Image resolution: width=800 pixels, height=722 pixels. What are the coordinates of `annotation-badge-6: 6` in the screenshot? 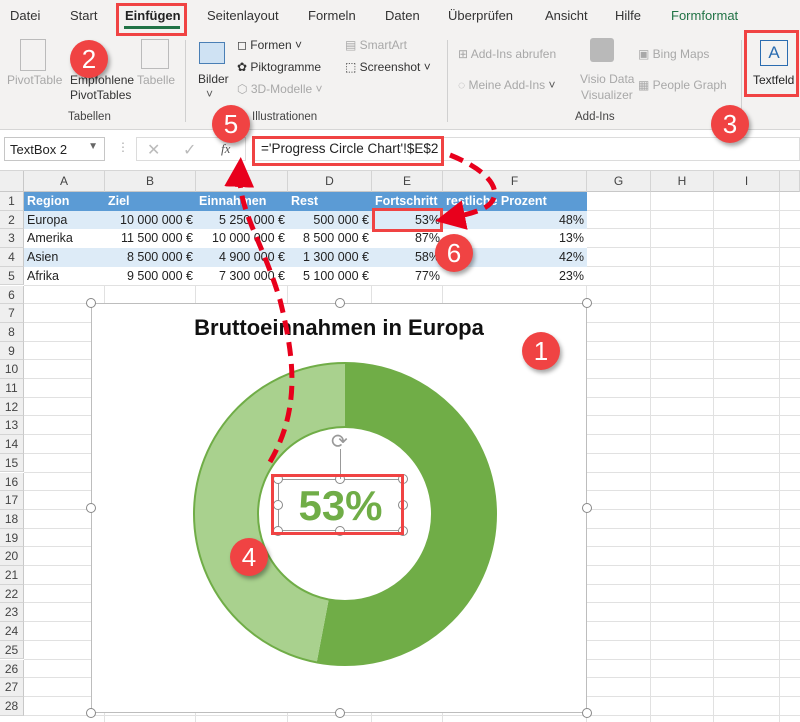 It's located at (454, 253).